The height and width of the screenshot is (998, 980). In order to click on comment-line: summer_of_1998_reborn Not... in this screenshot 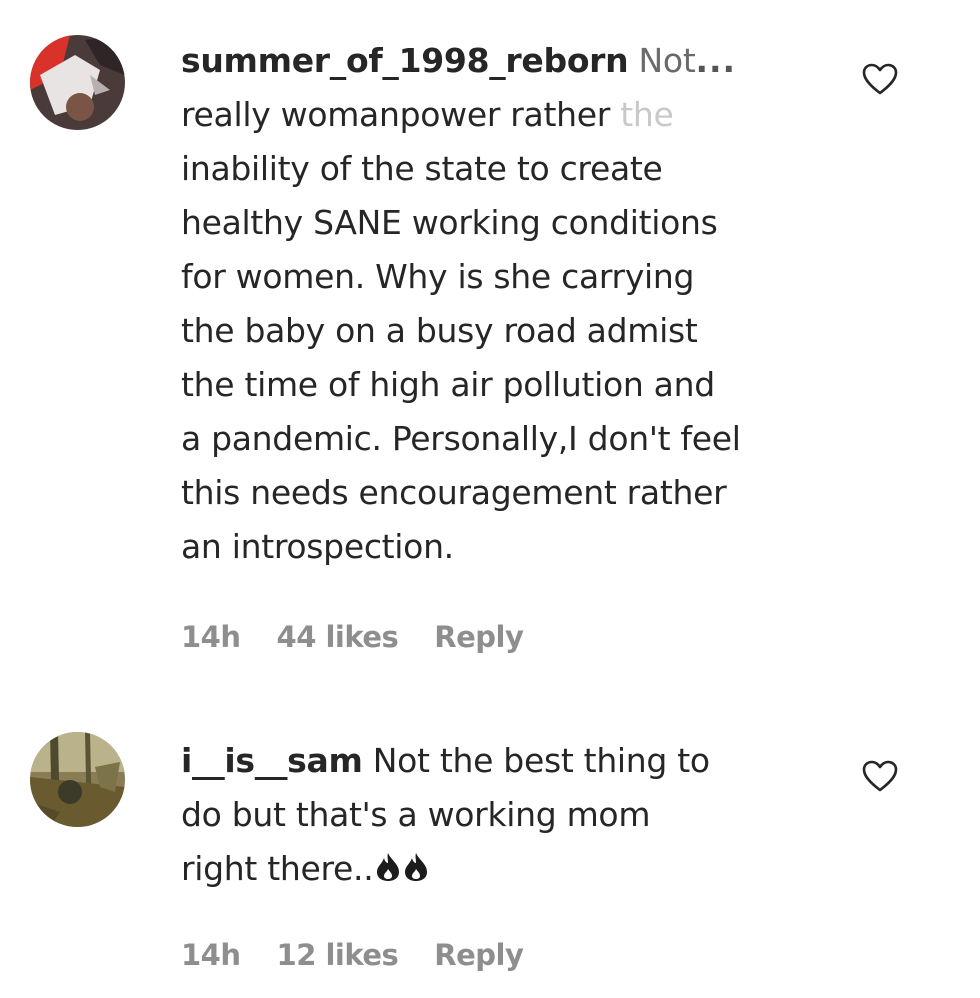, I will do `click(506, 61)`.